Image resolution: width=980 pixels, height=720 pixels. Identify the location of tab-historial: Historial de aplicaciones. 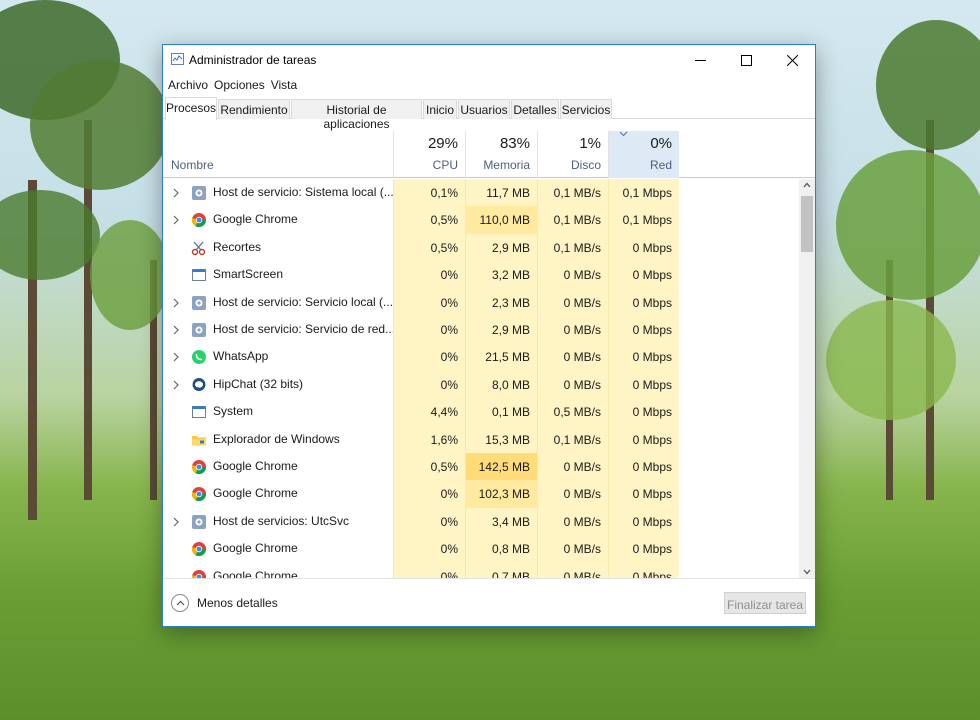
(356, 115).